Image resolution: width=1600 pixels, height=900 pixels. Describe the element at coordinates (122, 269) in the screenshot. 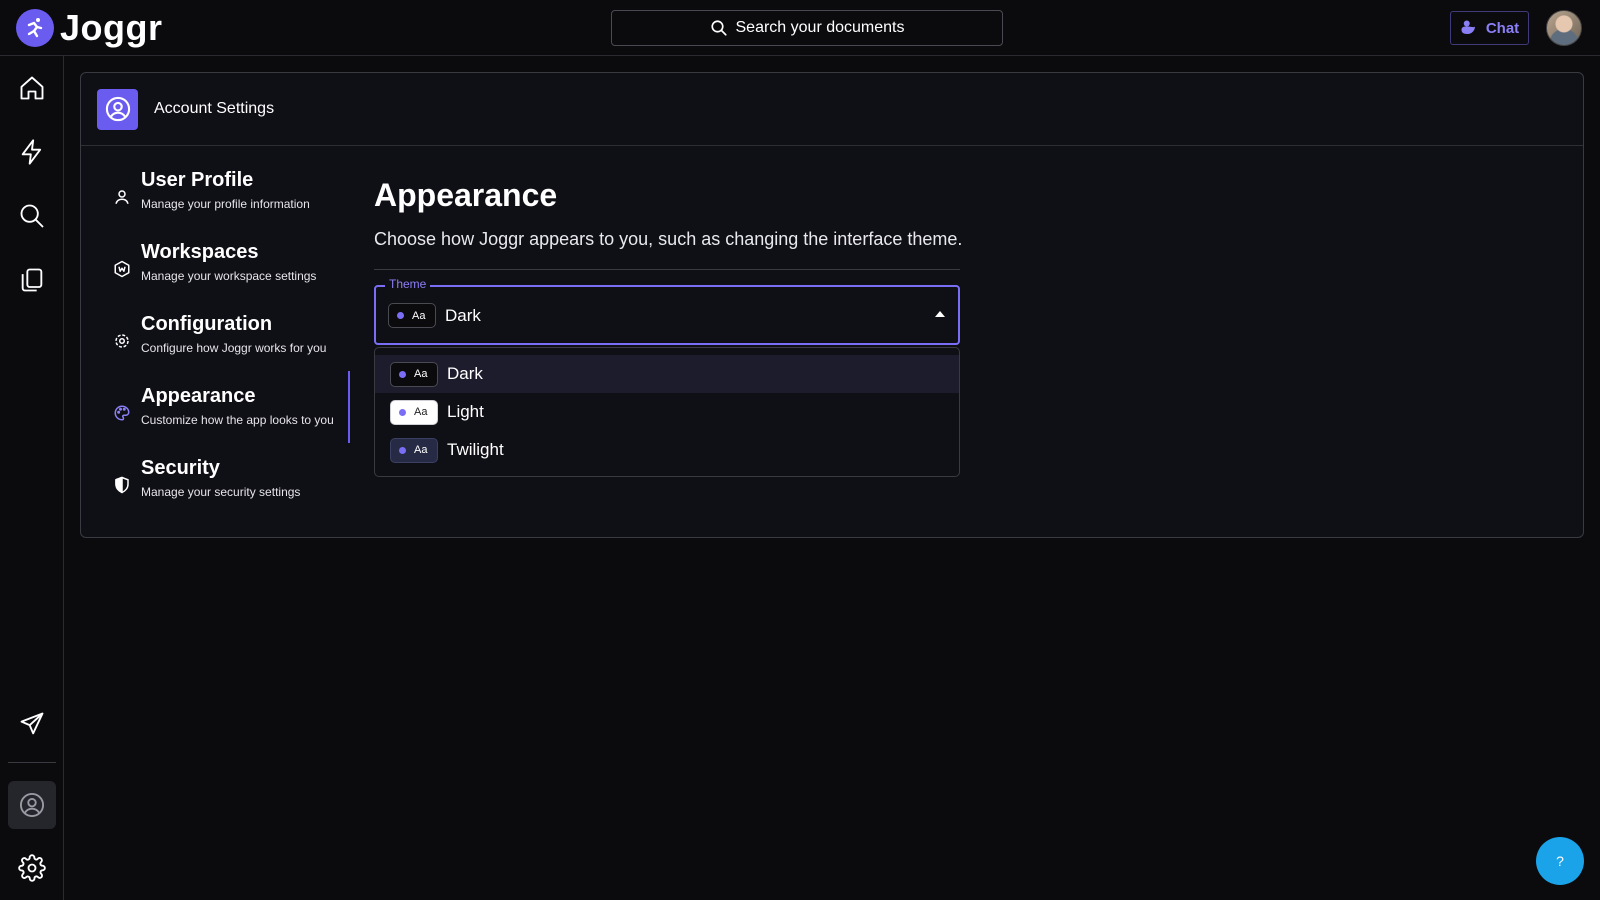

I see `workspace-hexagon-icon` at that location.